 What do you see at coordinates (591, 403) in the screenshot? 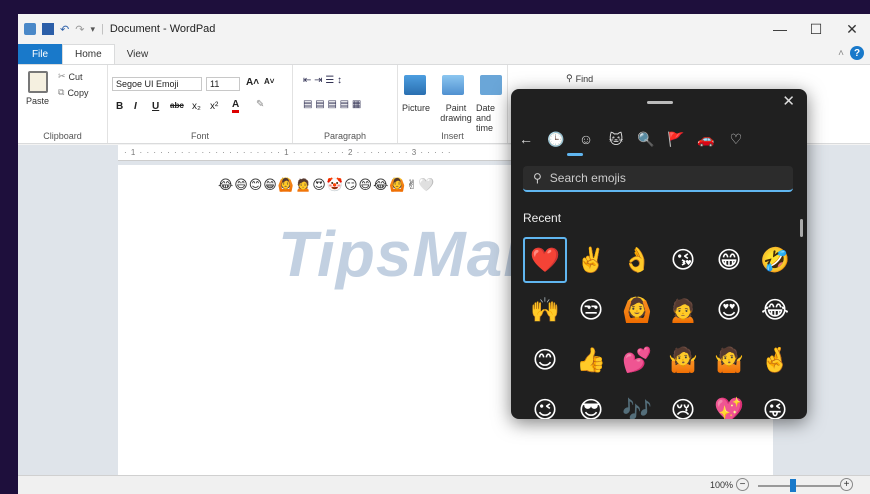
I see `emoji-cell: 😎` at bounding box center [591, 403].